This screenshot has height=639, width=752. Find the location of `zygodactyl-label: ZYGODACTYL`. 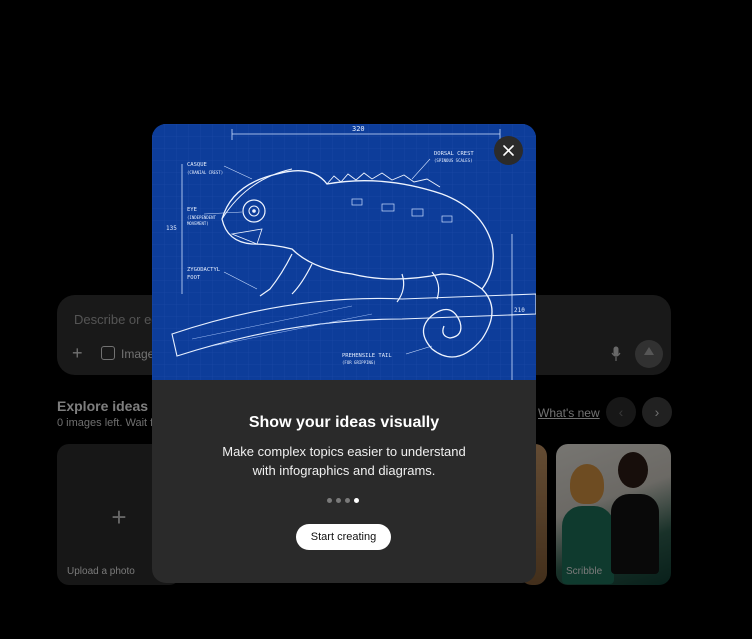

zygodactyl-label: ZYGODACTYL is located at coordinates (204, 270).